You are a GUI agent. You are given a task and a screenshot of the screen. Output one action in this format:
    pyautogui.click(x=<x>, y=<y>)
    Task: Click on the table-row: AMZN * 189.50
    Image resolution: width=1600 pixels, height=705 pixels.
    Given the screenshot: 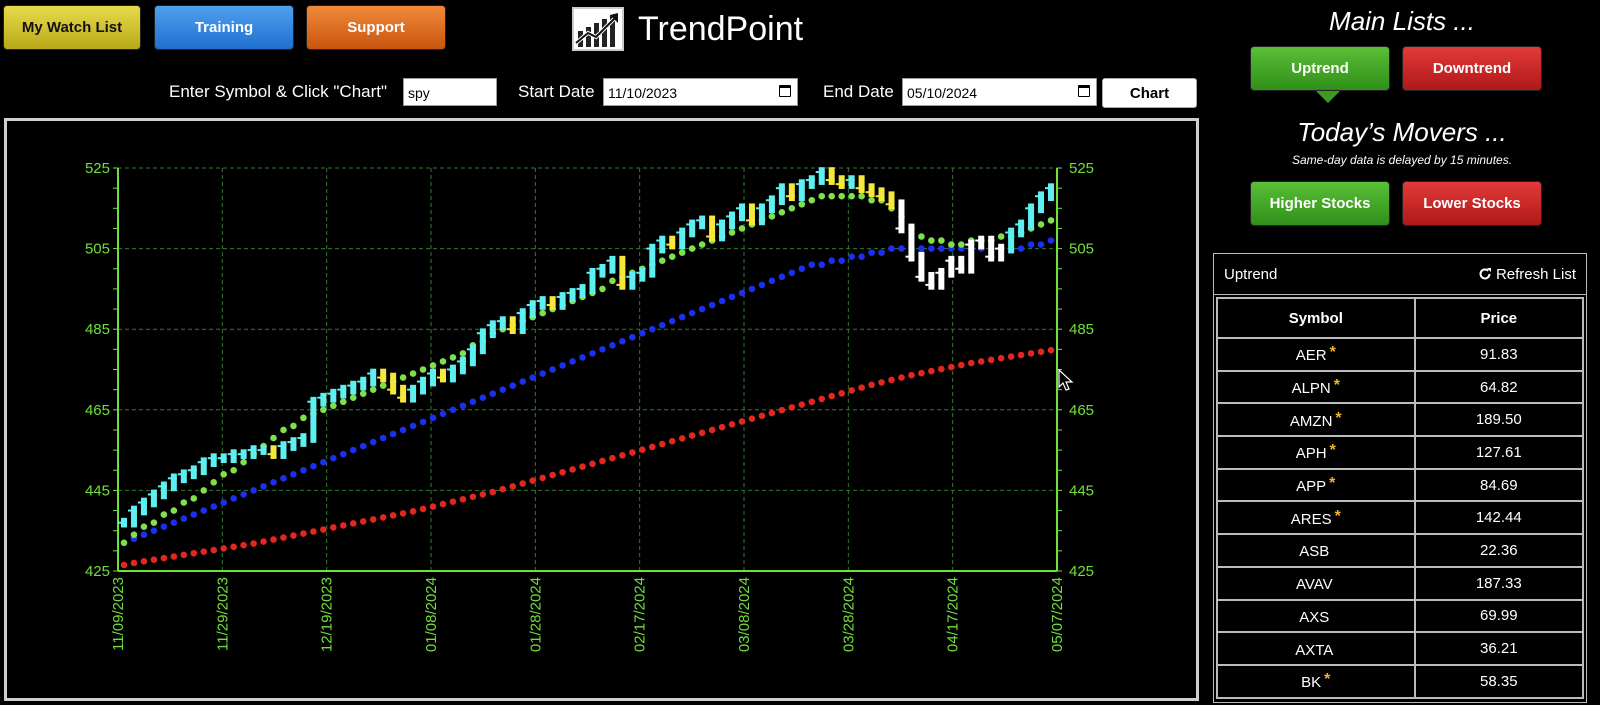 What is the action you would take?
    pyautogui.click(x=1400, y=420)
    